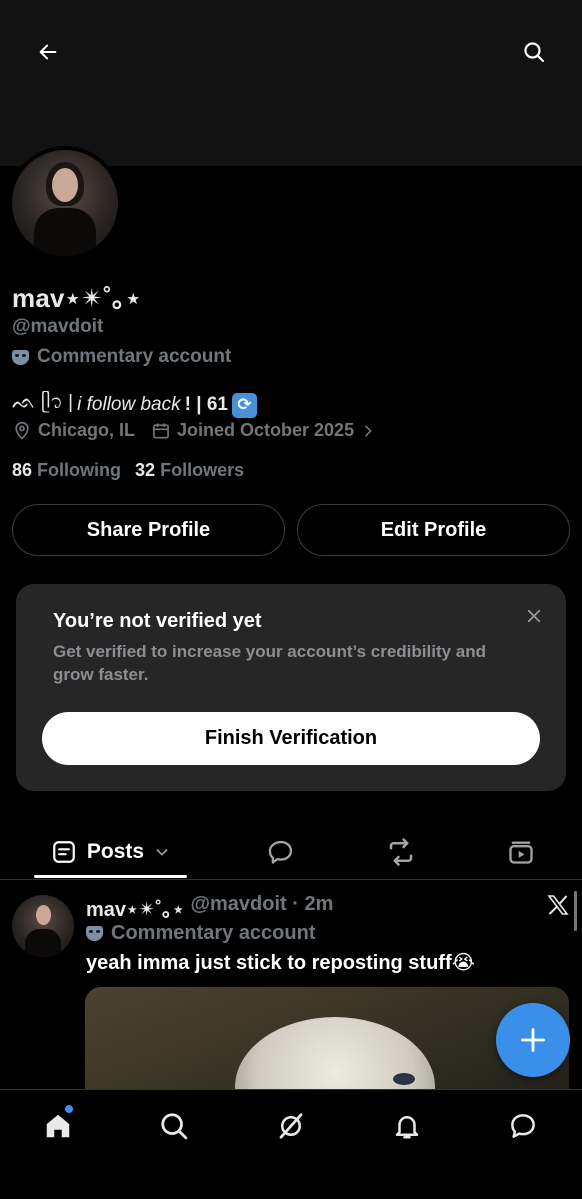  What do you see at coordinates (129, 404) in the screenshot?
I see `bio-italic: i follow back` at bounding box center [129, 404].